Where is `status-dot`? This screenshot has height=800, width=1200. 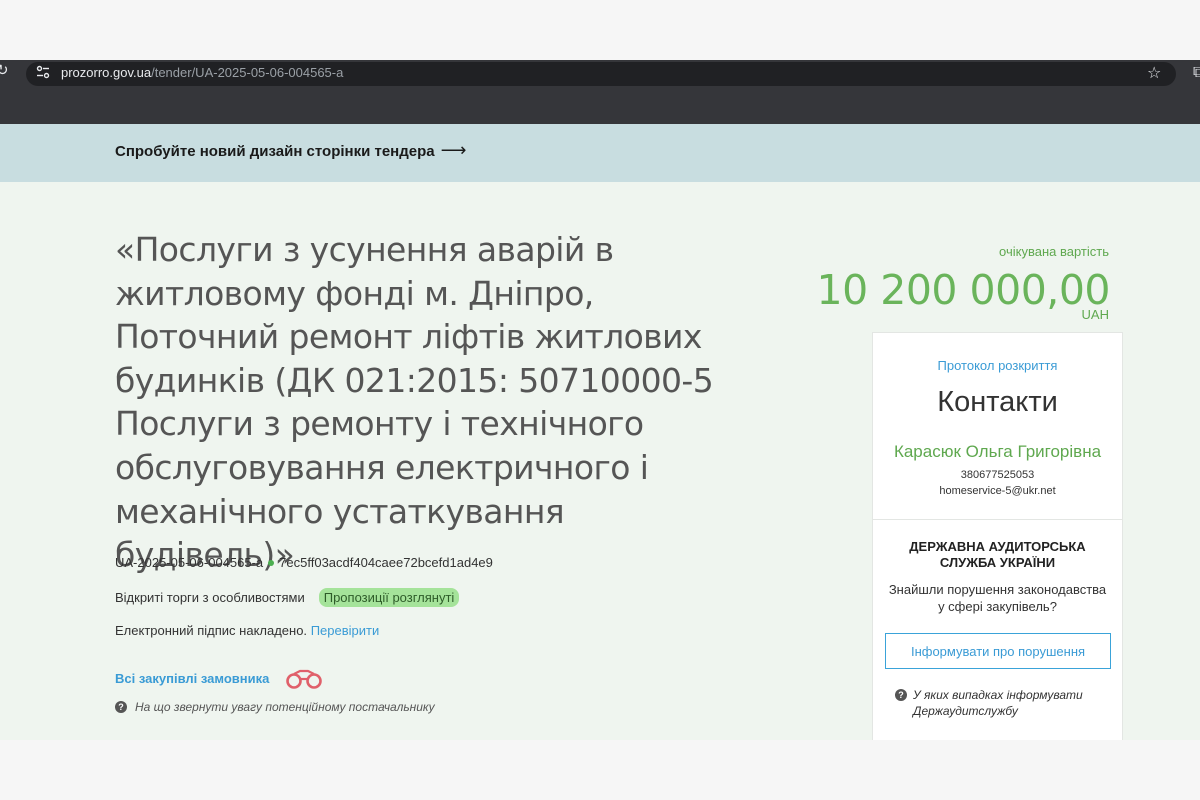
status-dot is located at coordinates (271, 563).